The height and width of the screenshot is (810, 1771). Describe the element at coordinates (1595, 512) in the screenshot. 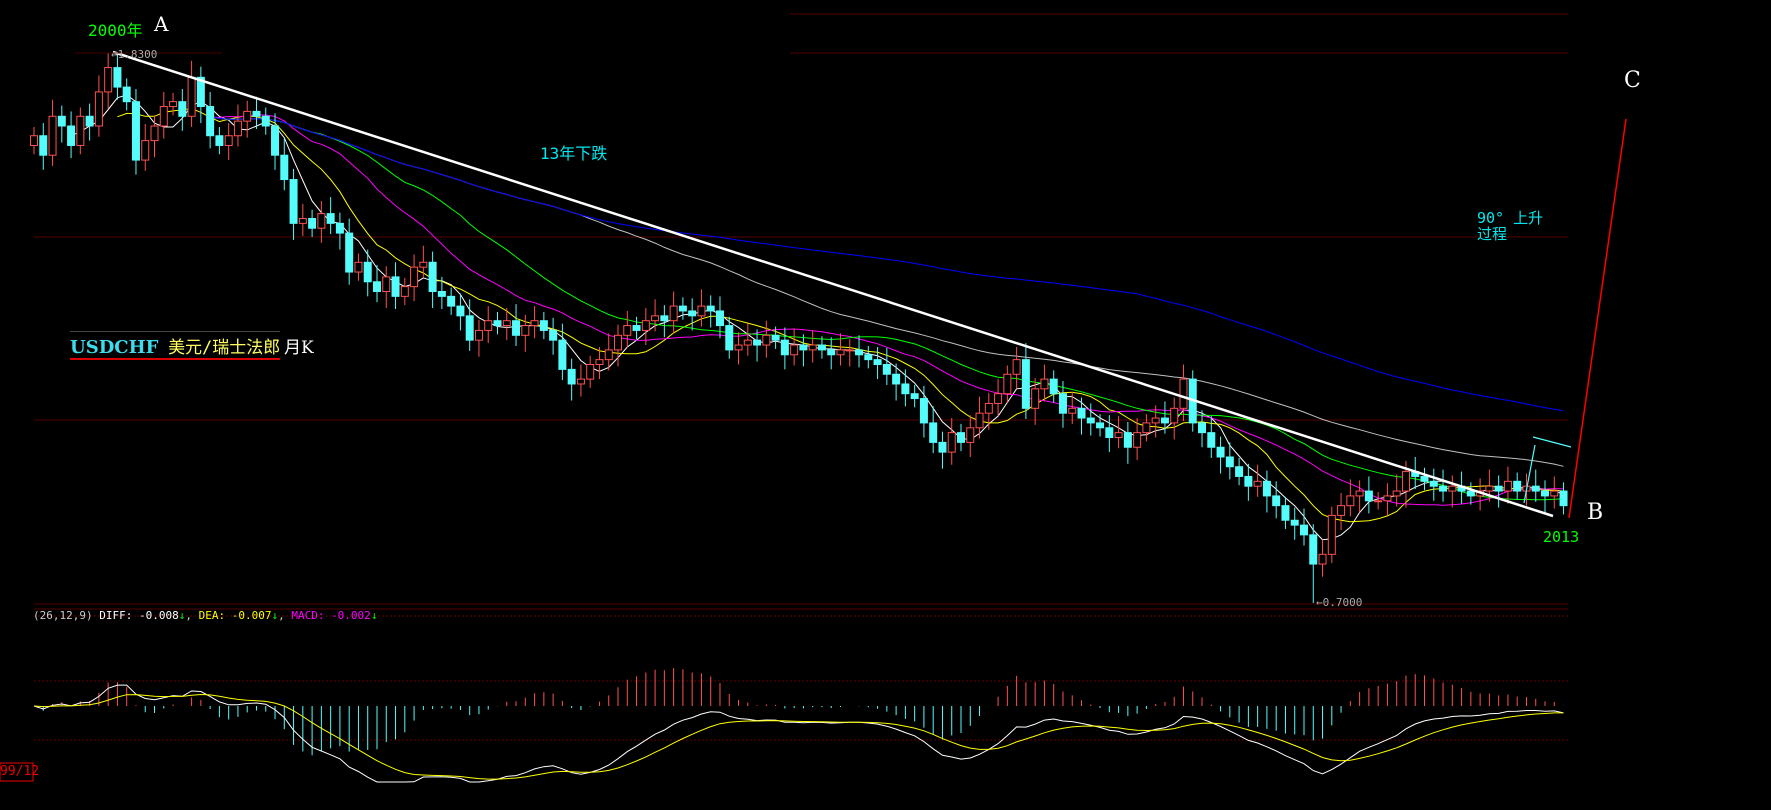

I see `point-b-label: B` at that location.